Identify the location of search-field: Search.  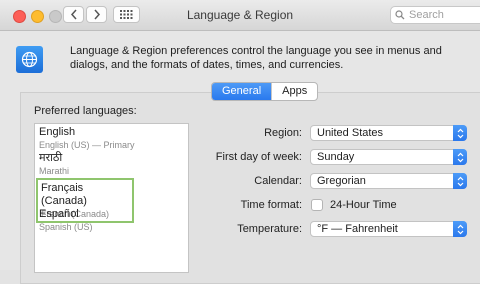
(435, 15).